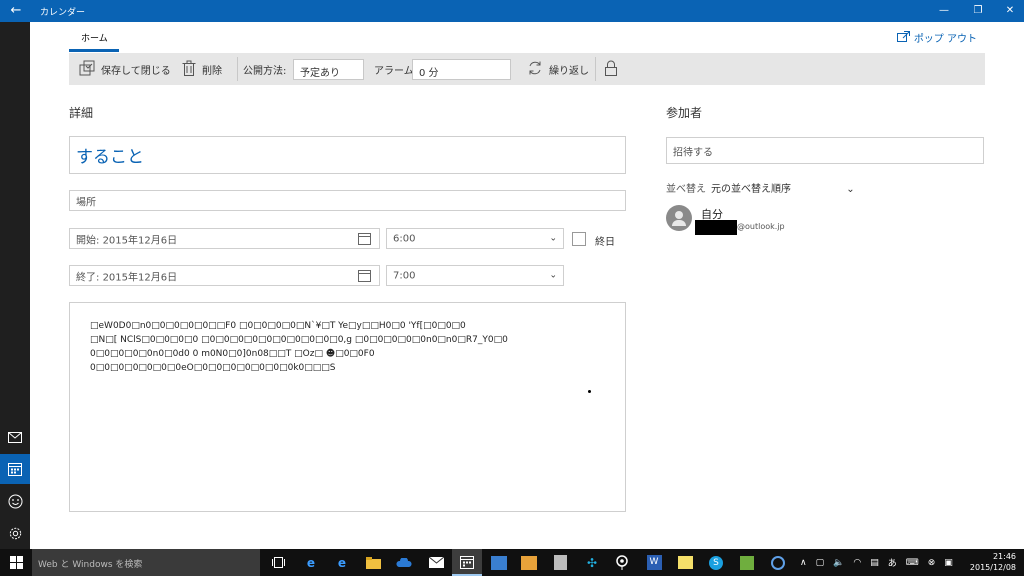  What do you see at coordinates (903, 37) in the screenshot?
I see `popout-icon` at bounding box center [903, 37].